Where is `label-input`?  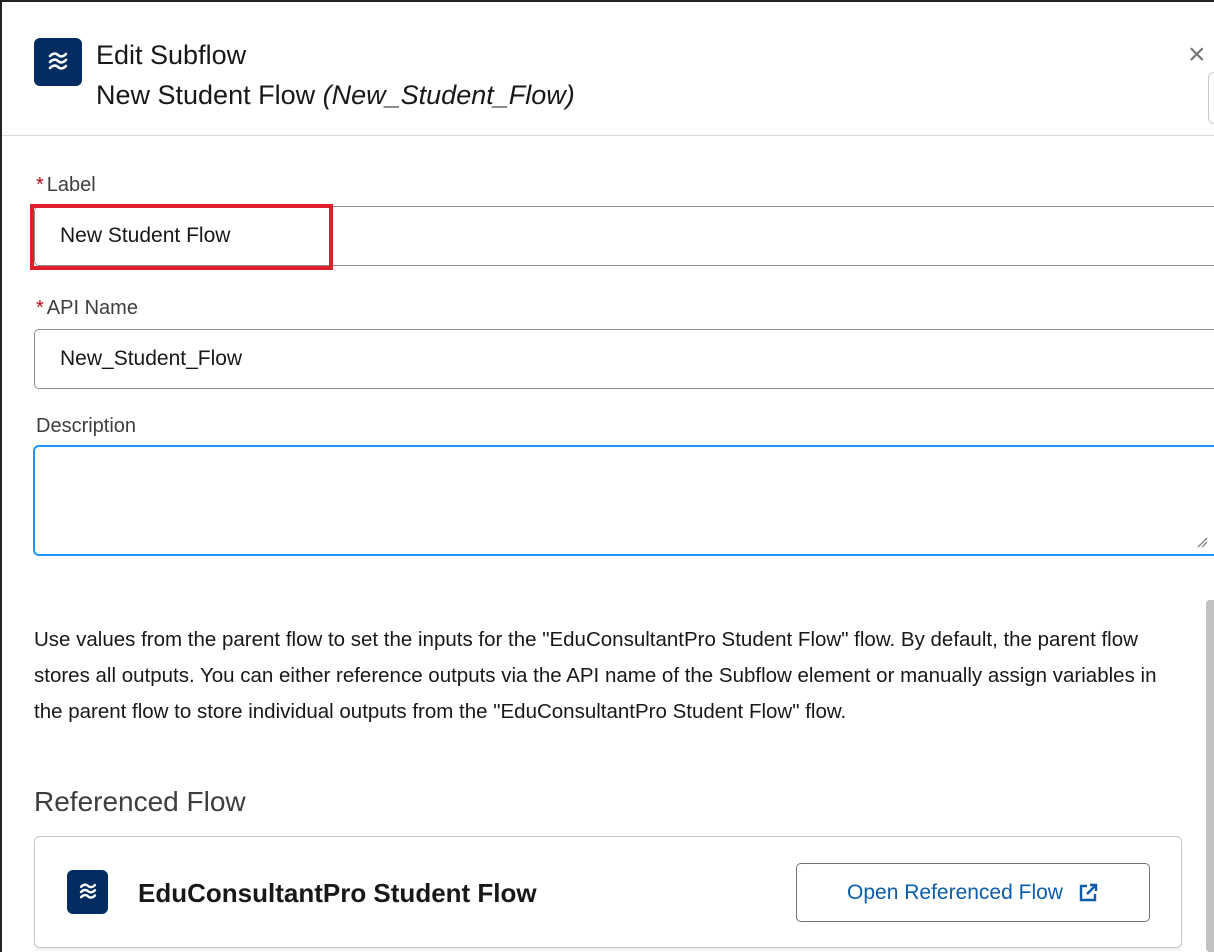
label-input is located at coordinates (624, 236).